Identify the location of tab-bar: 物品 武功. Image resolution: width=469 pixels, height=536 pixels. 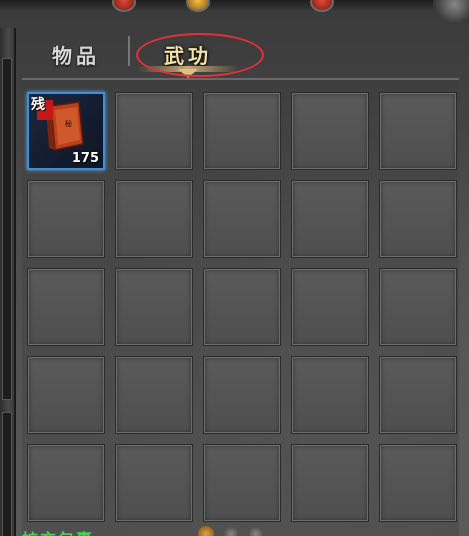
(240, 53).